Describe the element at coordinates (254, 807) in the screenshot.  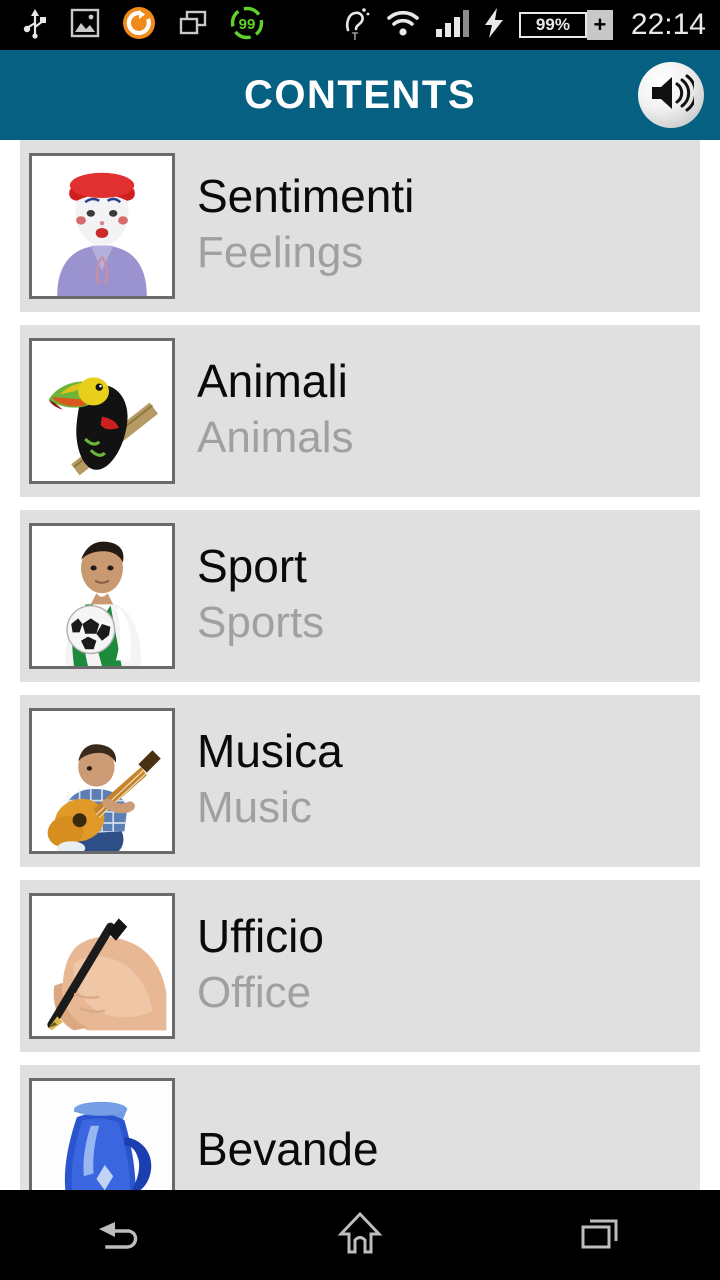
I see `list-item-secondary-label: Music` at that location.